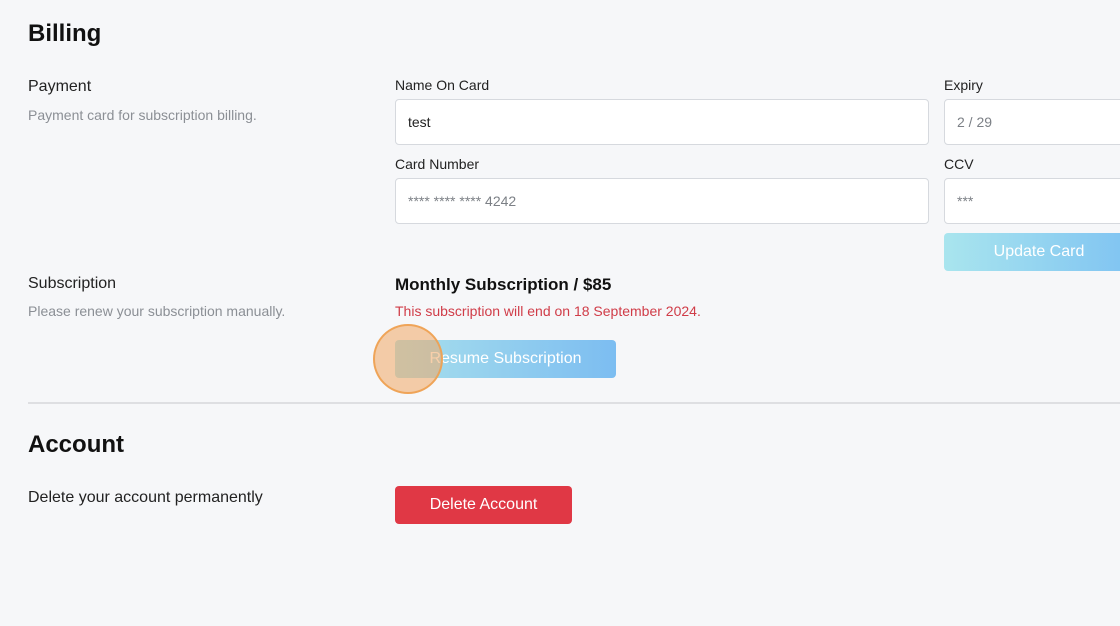 The width and height of the screenshot is (1120, 626). I want to click on ccv-label: CCV, so click(959, 164).